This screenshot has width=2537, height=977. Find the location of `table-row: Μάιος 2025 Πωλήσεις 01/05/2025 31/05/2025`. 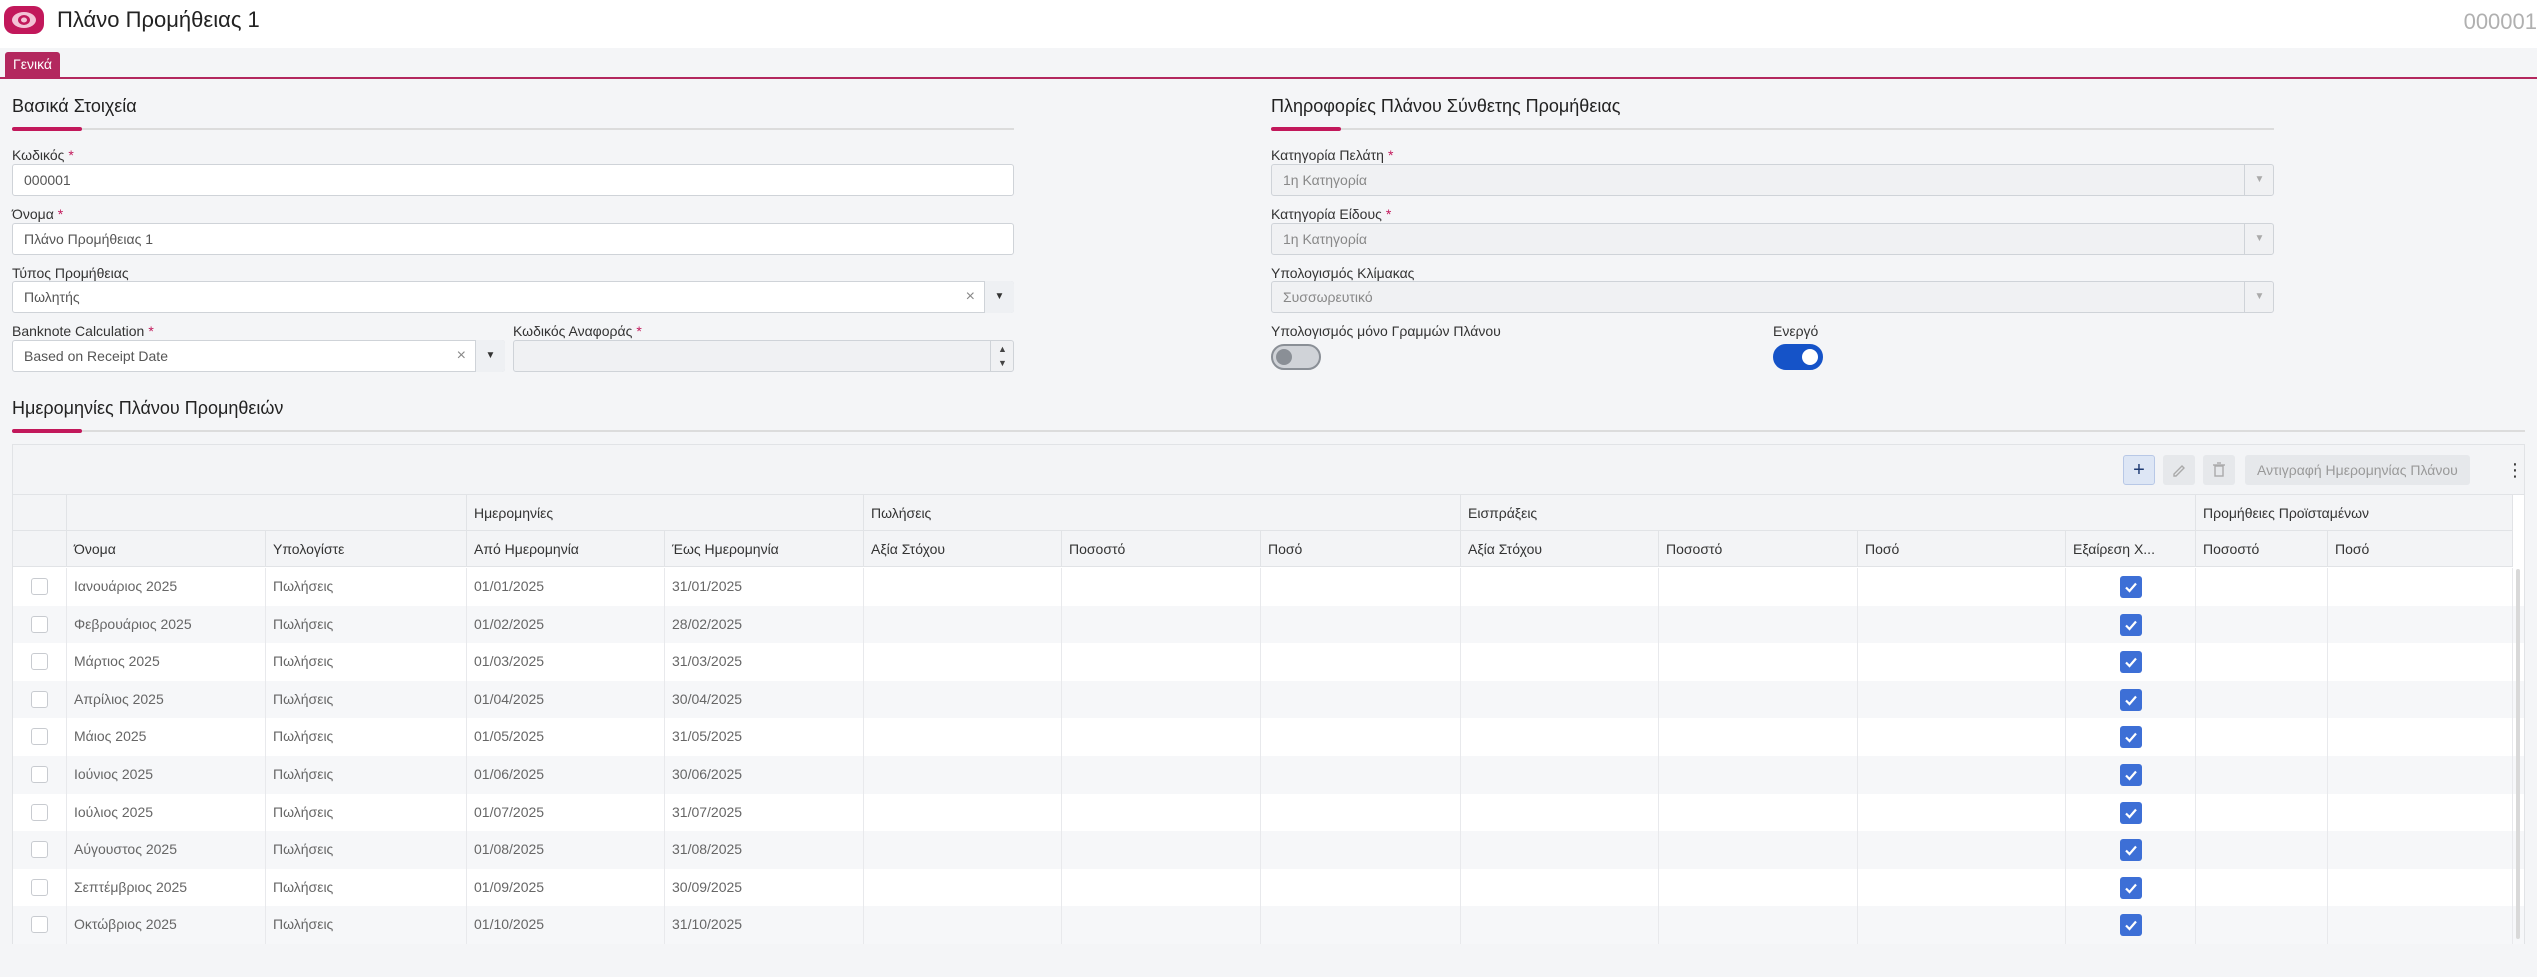

table-row: Μάιος 2025 Πωλήσεις 01/05/2025 31/05/2025 is located at coordinates (1268, 737).